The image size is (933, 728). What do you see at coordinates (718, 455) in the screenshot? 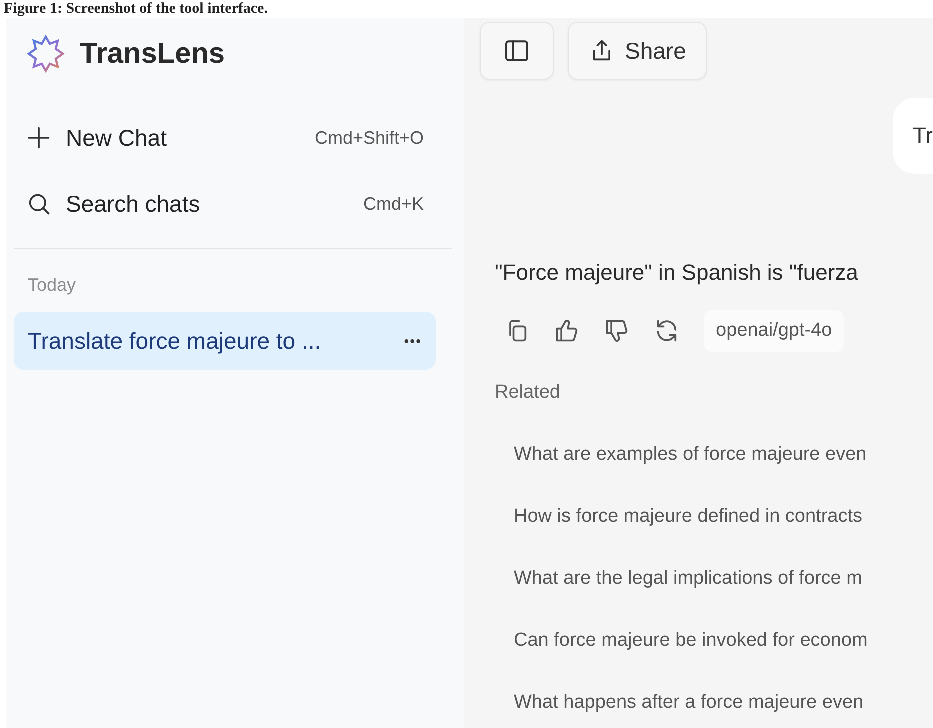
I see `related-question: What are examples of force majeure even` at bounding box center [718, 455].